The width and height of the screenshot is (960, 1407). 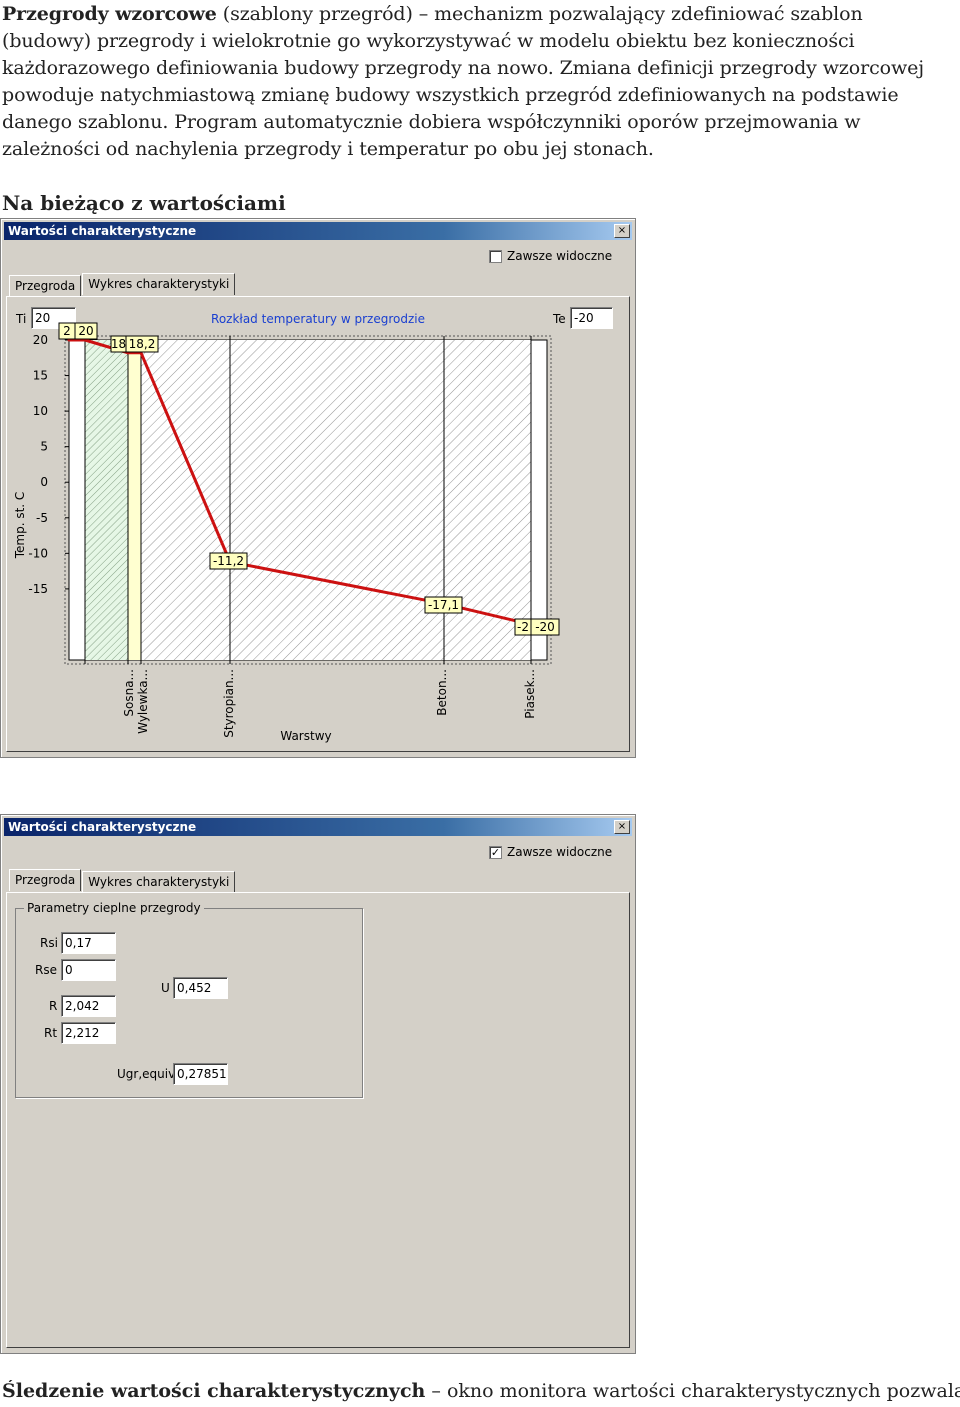 I want to click on y-tick-label: 15, so click(x=40, y=376).